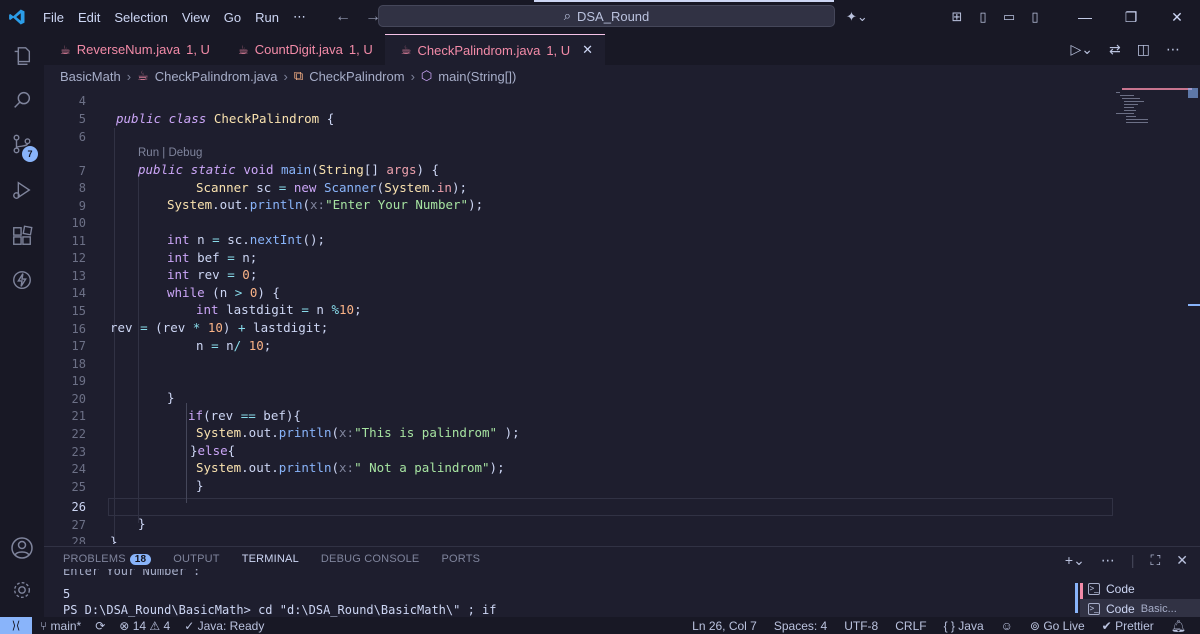 The width and height of the screenshot is (1200, 634). Describe the element at coordinates (78, 329) in the screenshot. I see `line-number: 16` at that location.